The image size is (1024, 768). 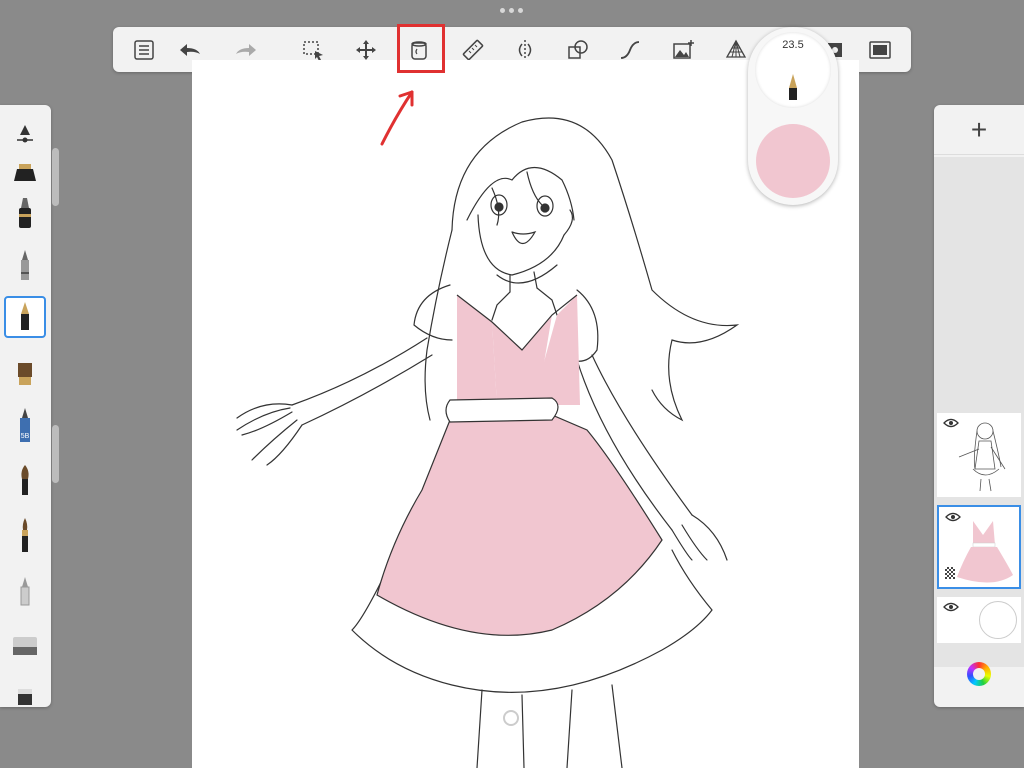 What do you see at coordinates (25, 481) in the screenshot?
I see `round-brush-icon` at bounding box center [25, 481].